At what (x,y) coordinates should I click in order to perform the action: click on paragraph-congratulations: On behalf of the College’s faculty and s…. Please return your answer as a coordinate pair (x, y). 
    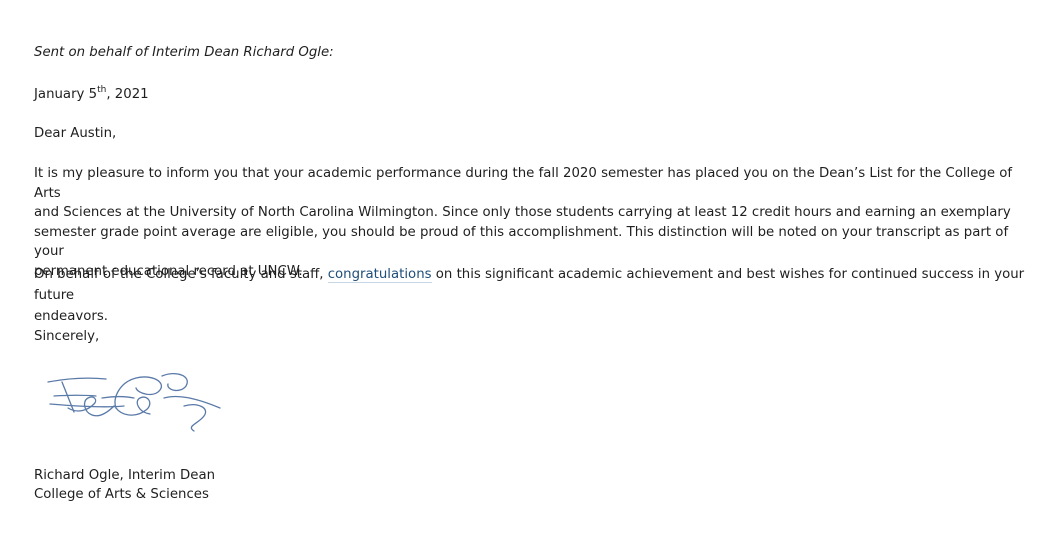
    Looking at the image, I should click on (534, 295).